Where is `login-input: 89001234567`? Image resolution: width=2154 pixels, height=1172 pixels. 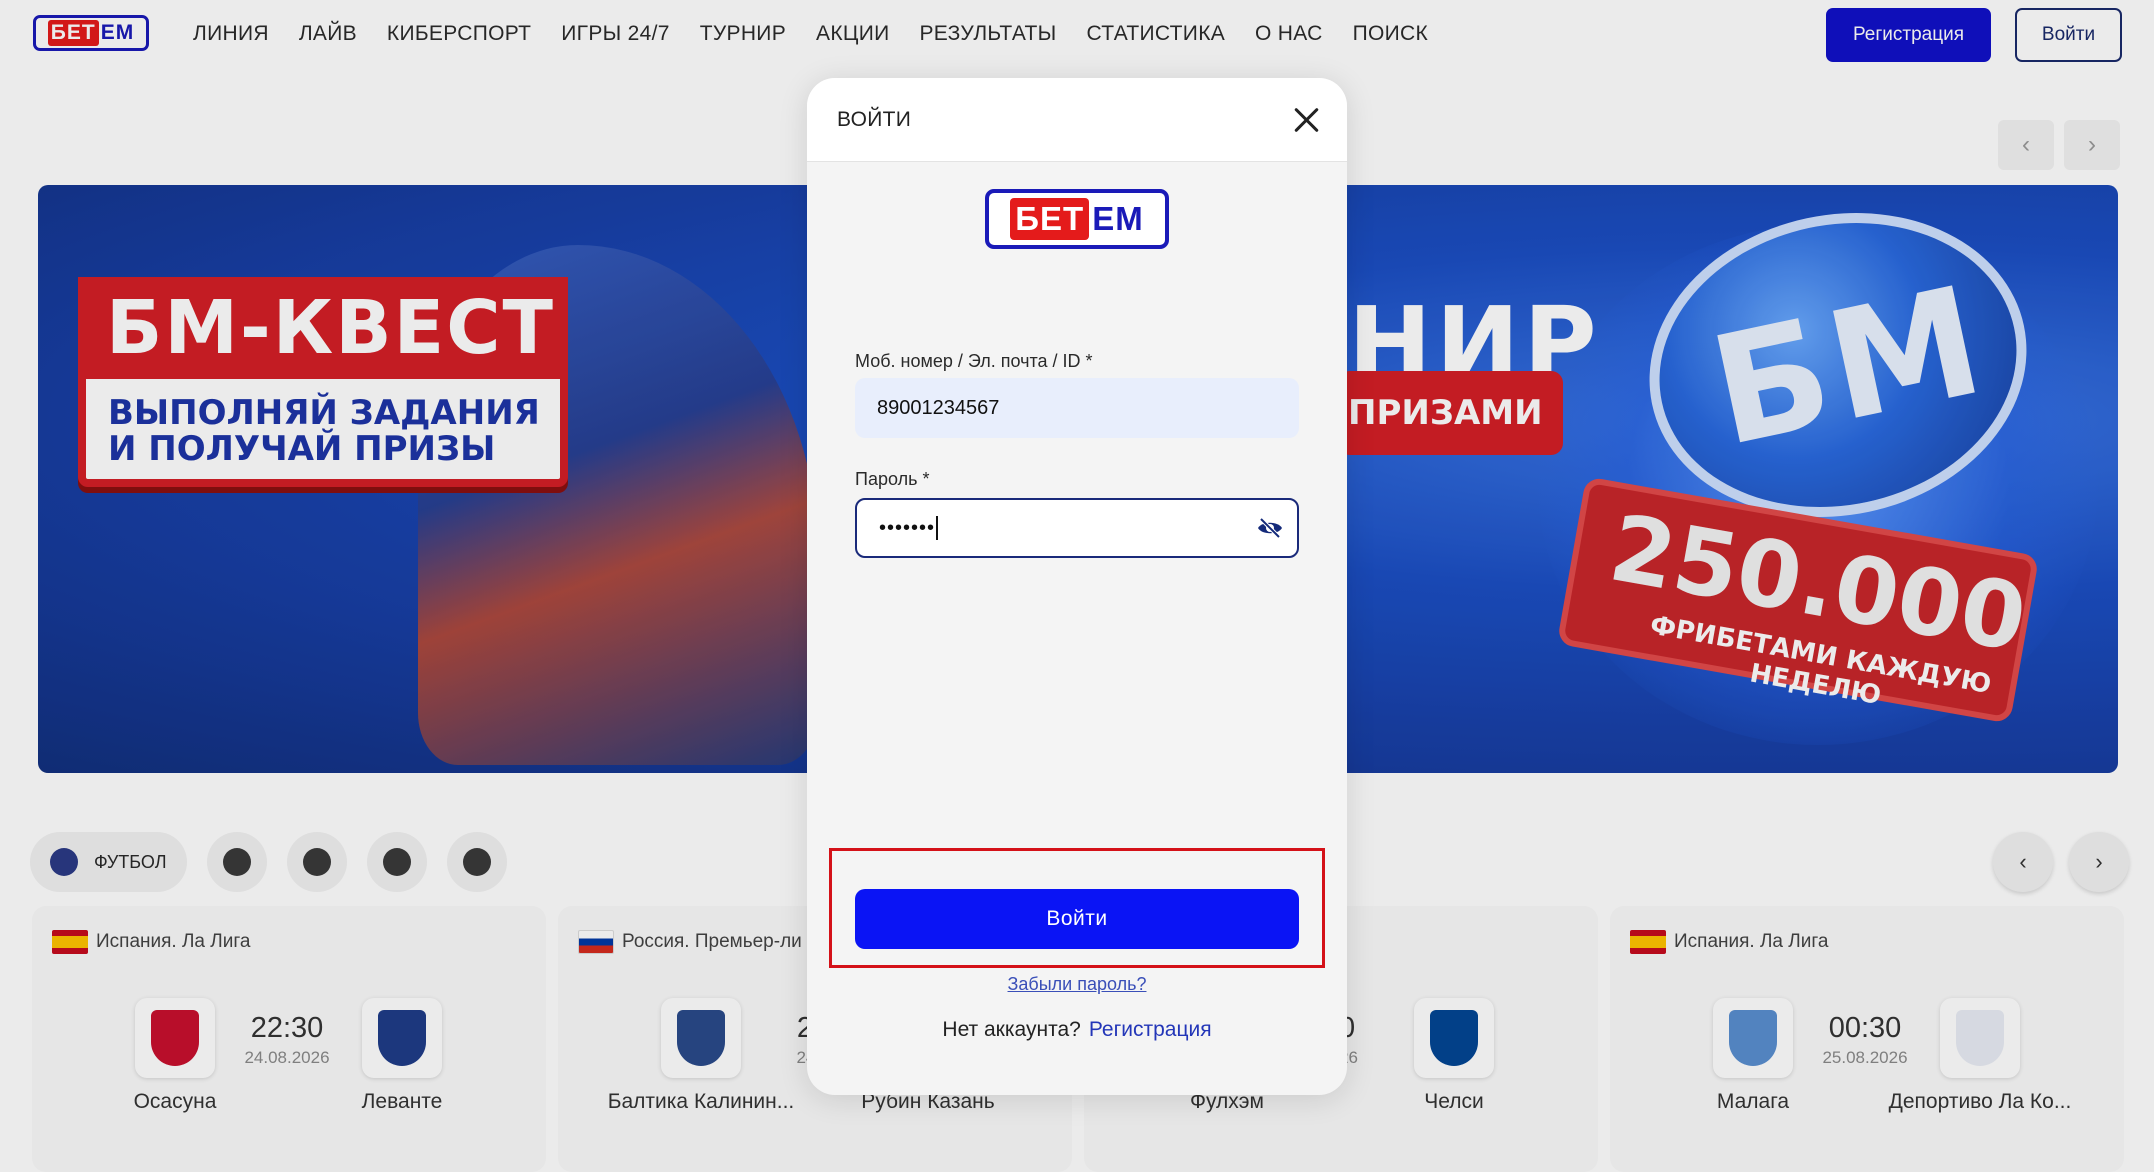
login-input: 89001234567 is located at coordinates (1077, 408).